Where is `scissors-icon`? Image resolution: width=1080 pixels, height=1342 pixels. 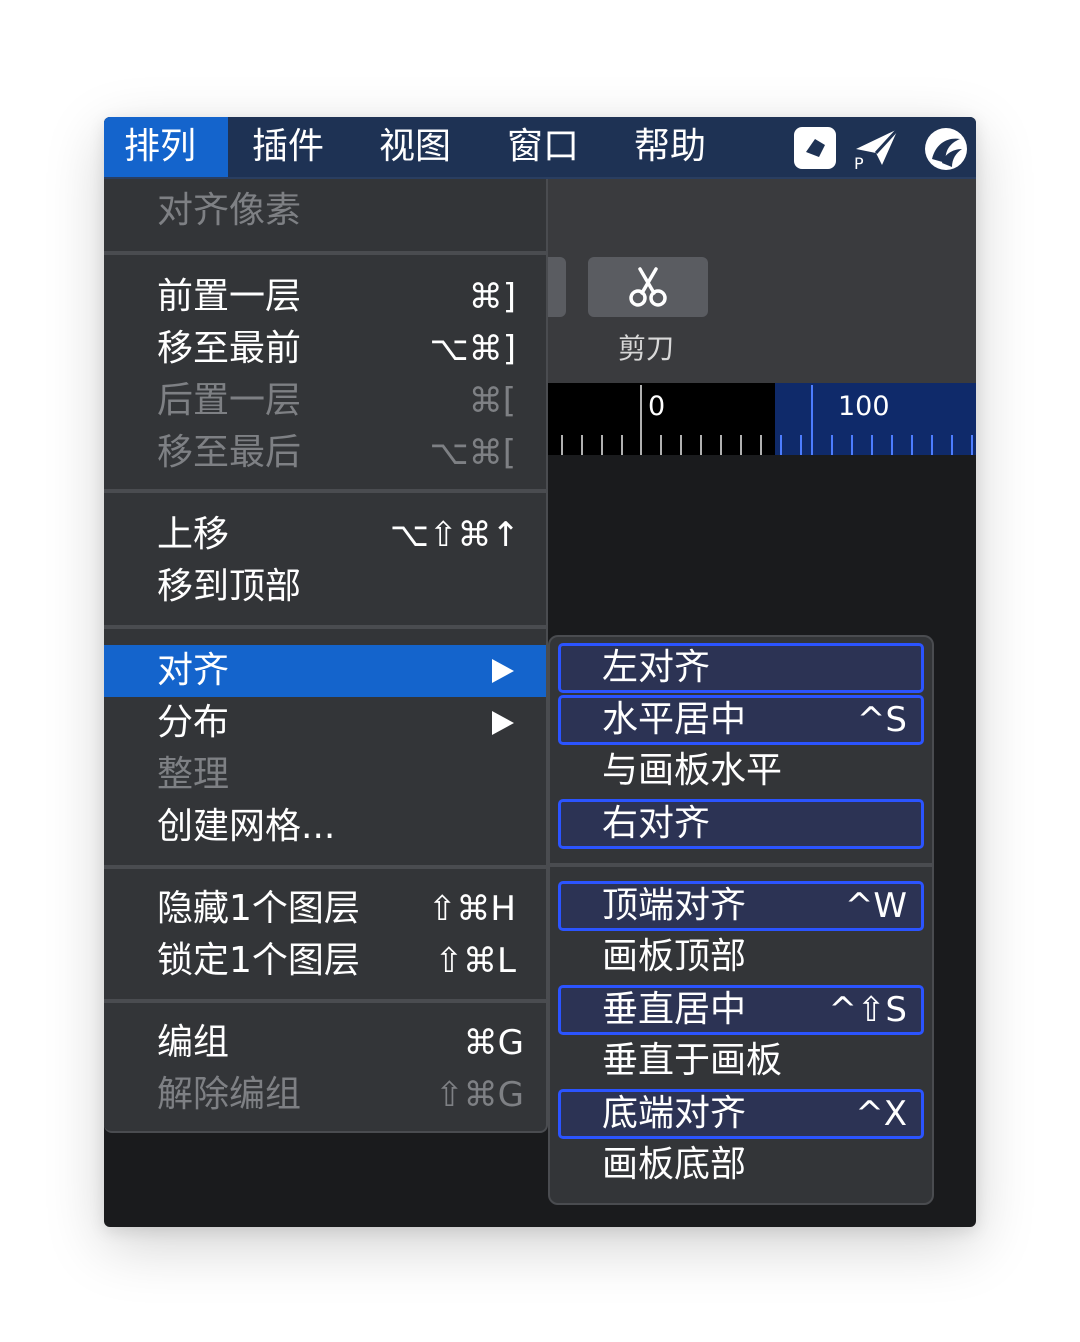 scissors-icon is located at coordinates (648, 287).